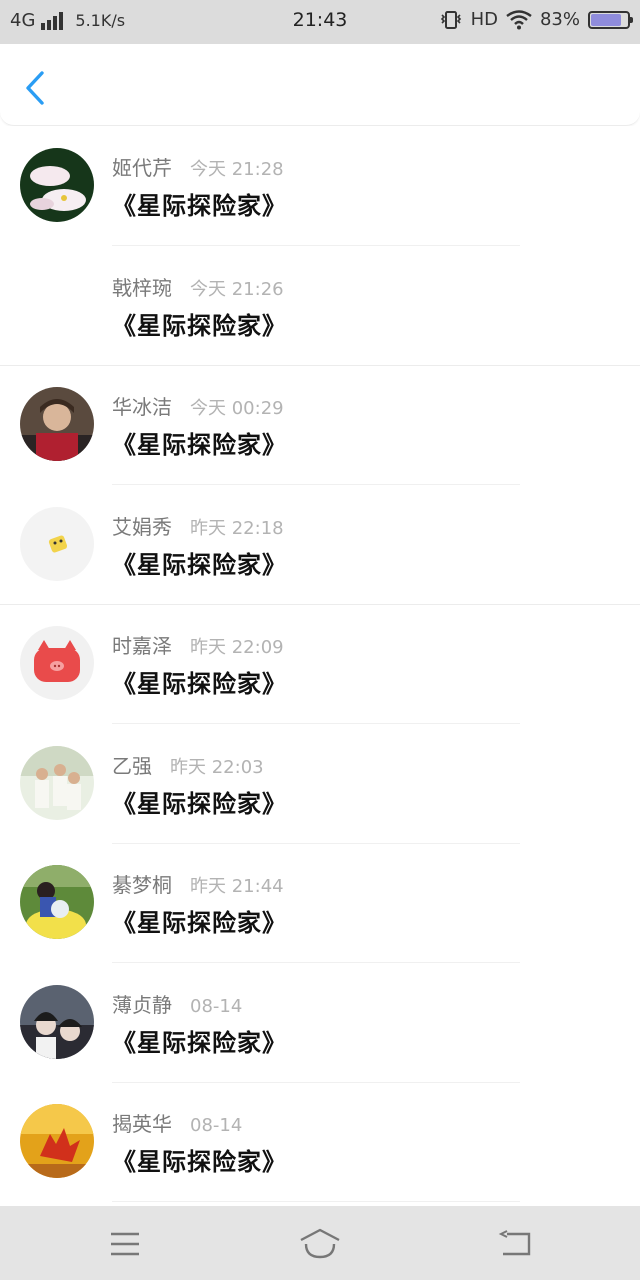 The width and height of the screenshot is (640, 1280). I want to click on user-name: 綦梦桐, so click(142, 883).